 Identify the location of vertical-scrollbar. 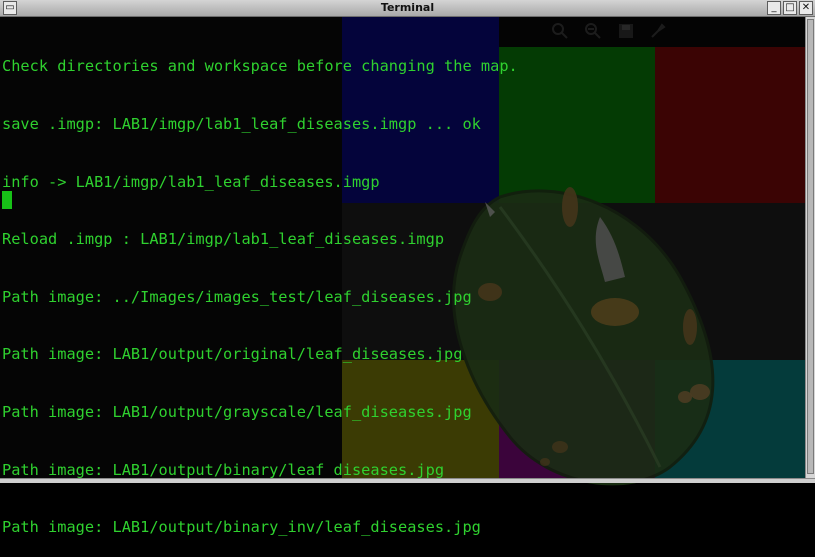
(810, 247).